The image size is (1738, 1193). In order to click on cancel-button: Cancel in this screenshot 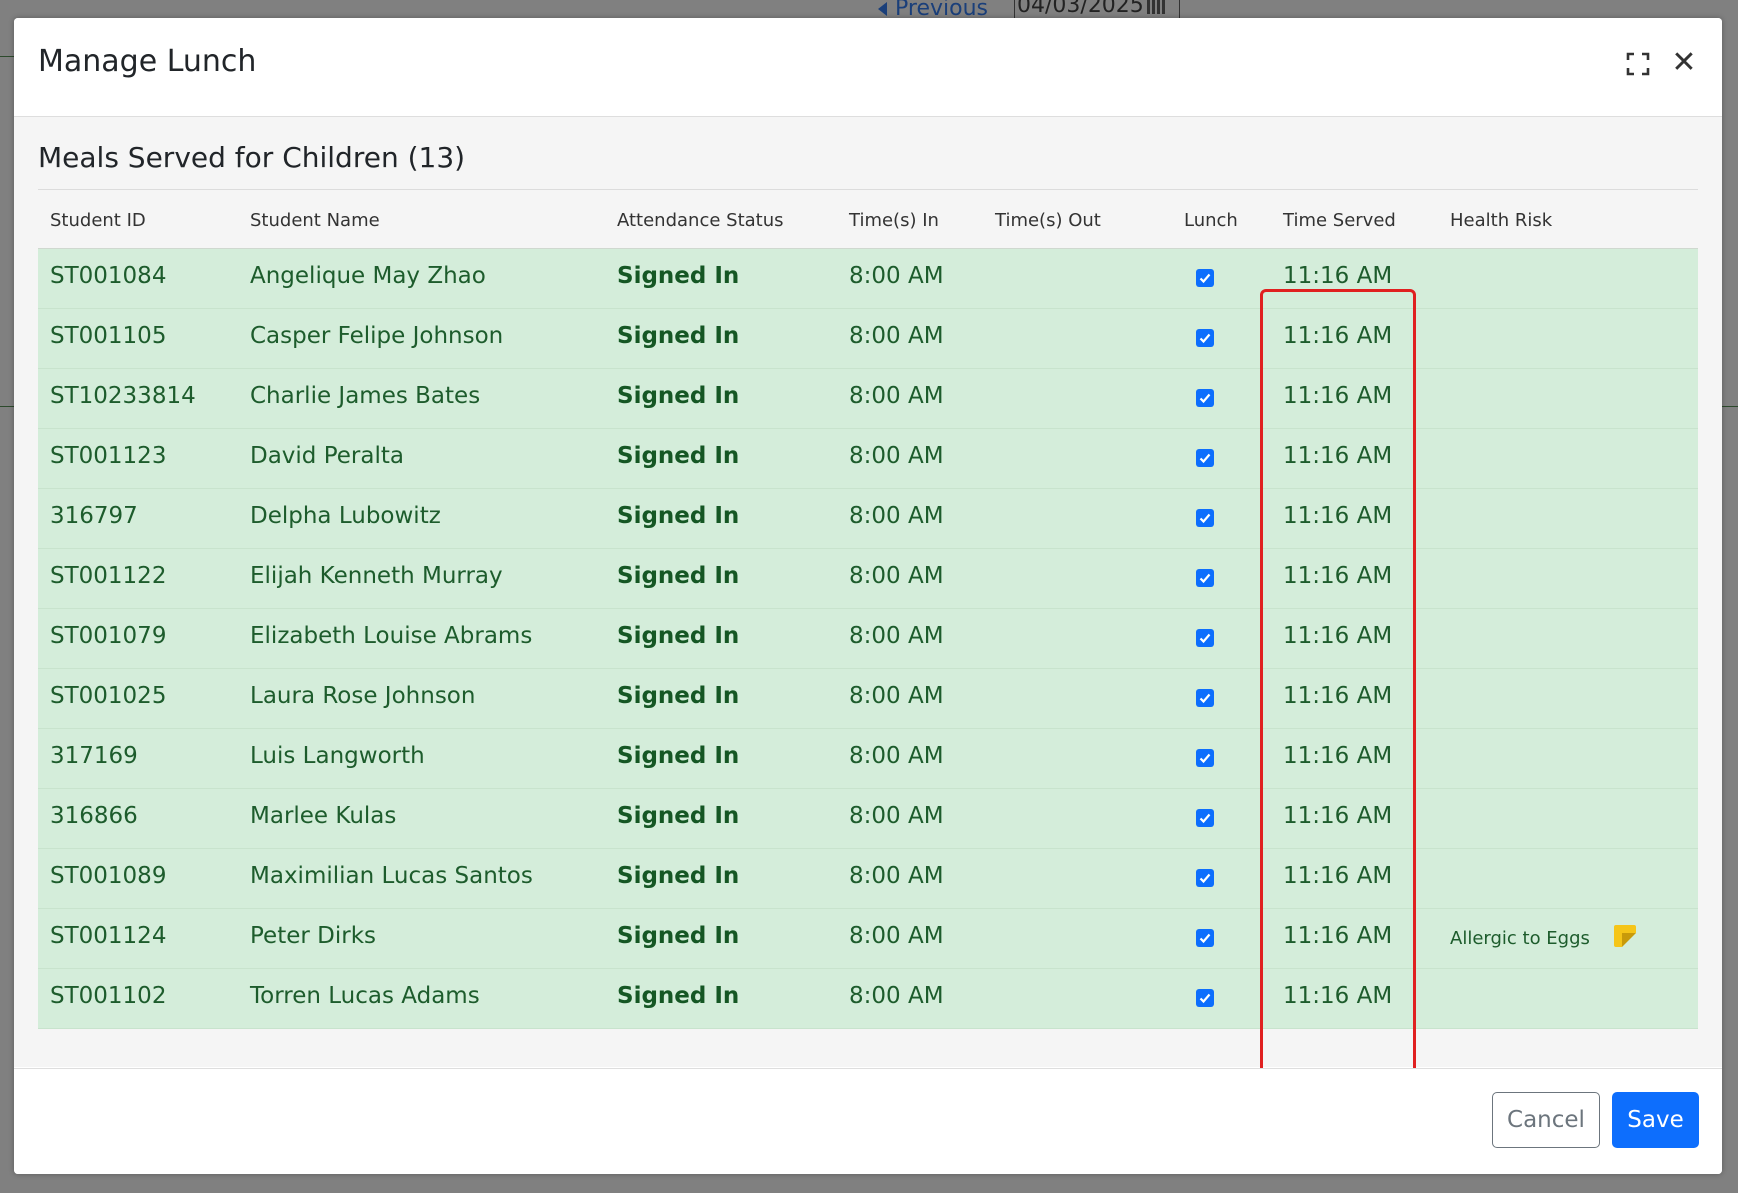, I will do `click(1546, 1120)`.